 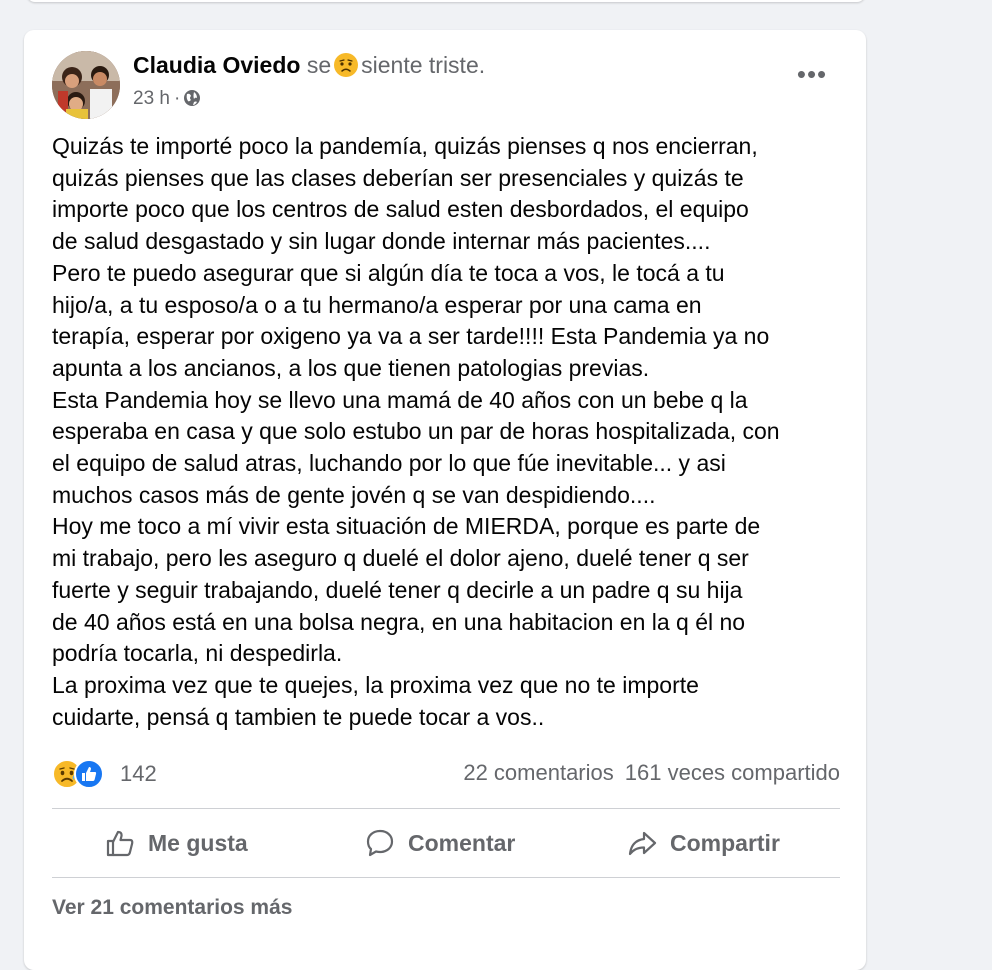 I want to click on share-label: Compartir, so click(x=725, y=842).